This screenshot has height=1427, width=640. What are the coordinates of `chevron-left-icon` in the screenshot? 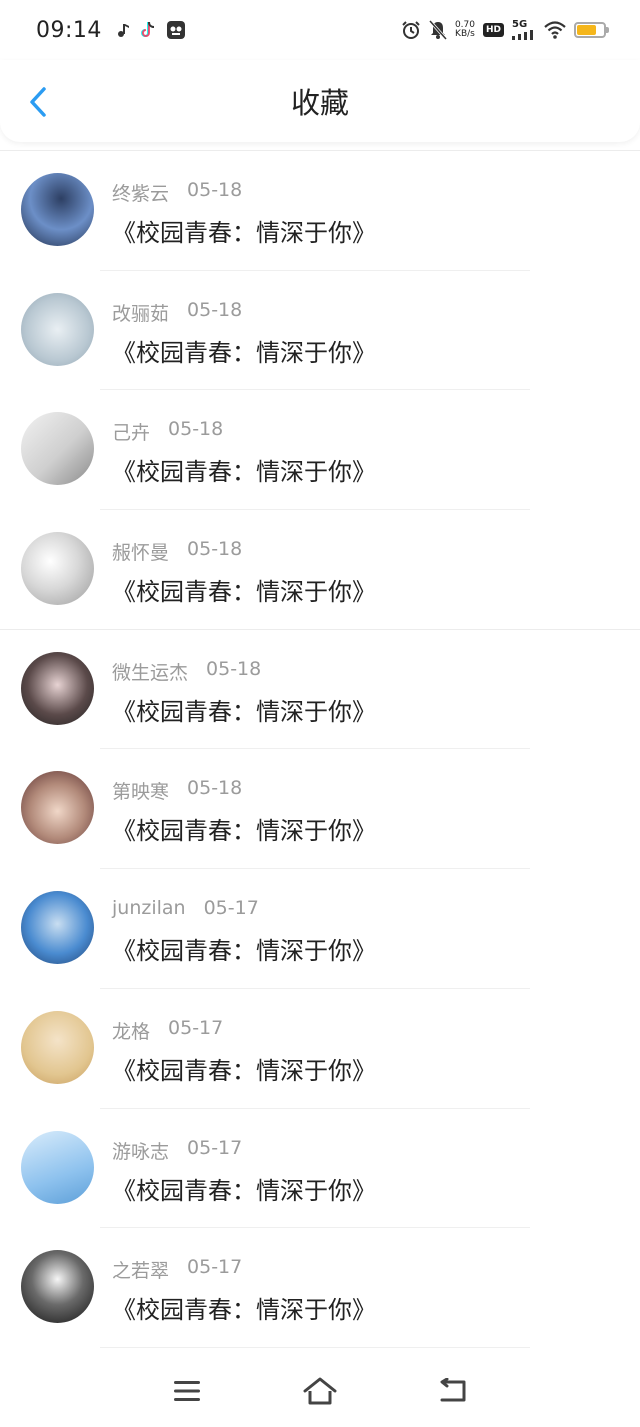 It's located at (38, 102).